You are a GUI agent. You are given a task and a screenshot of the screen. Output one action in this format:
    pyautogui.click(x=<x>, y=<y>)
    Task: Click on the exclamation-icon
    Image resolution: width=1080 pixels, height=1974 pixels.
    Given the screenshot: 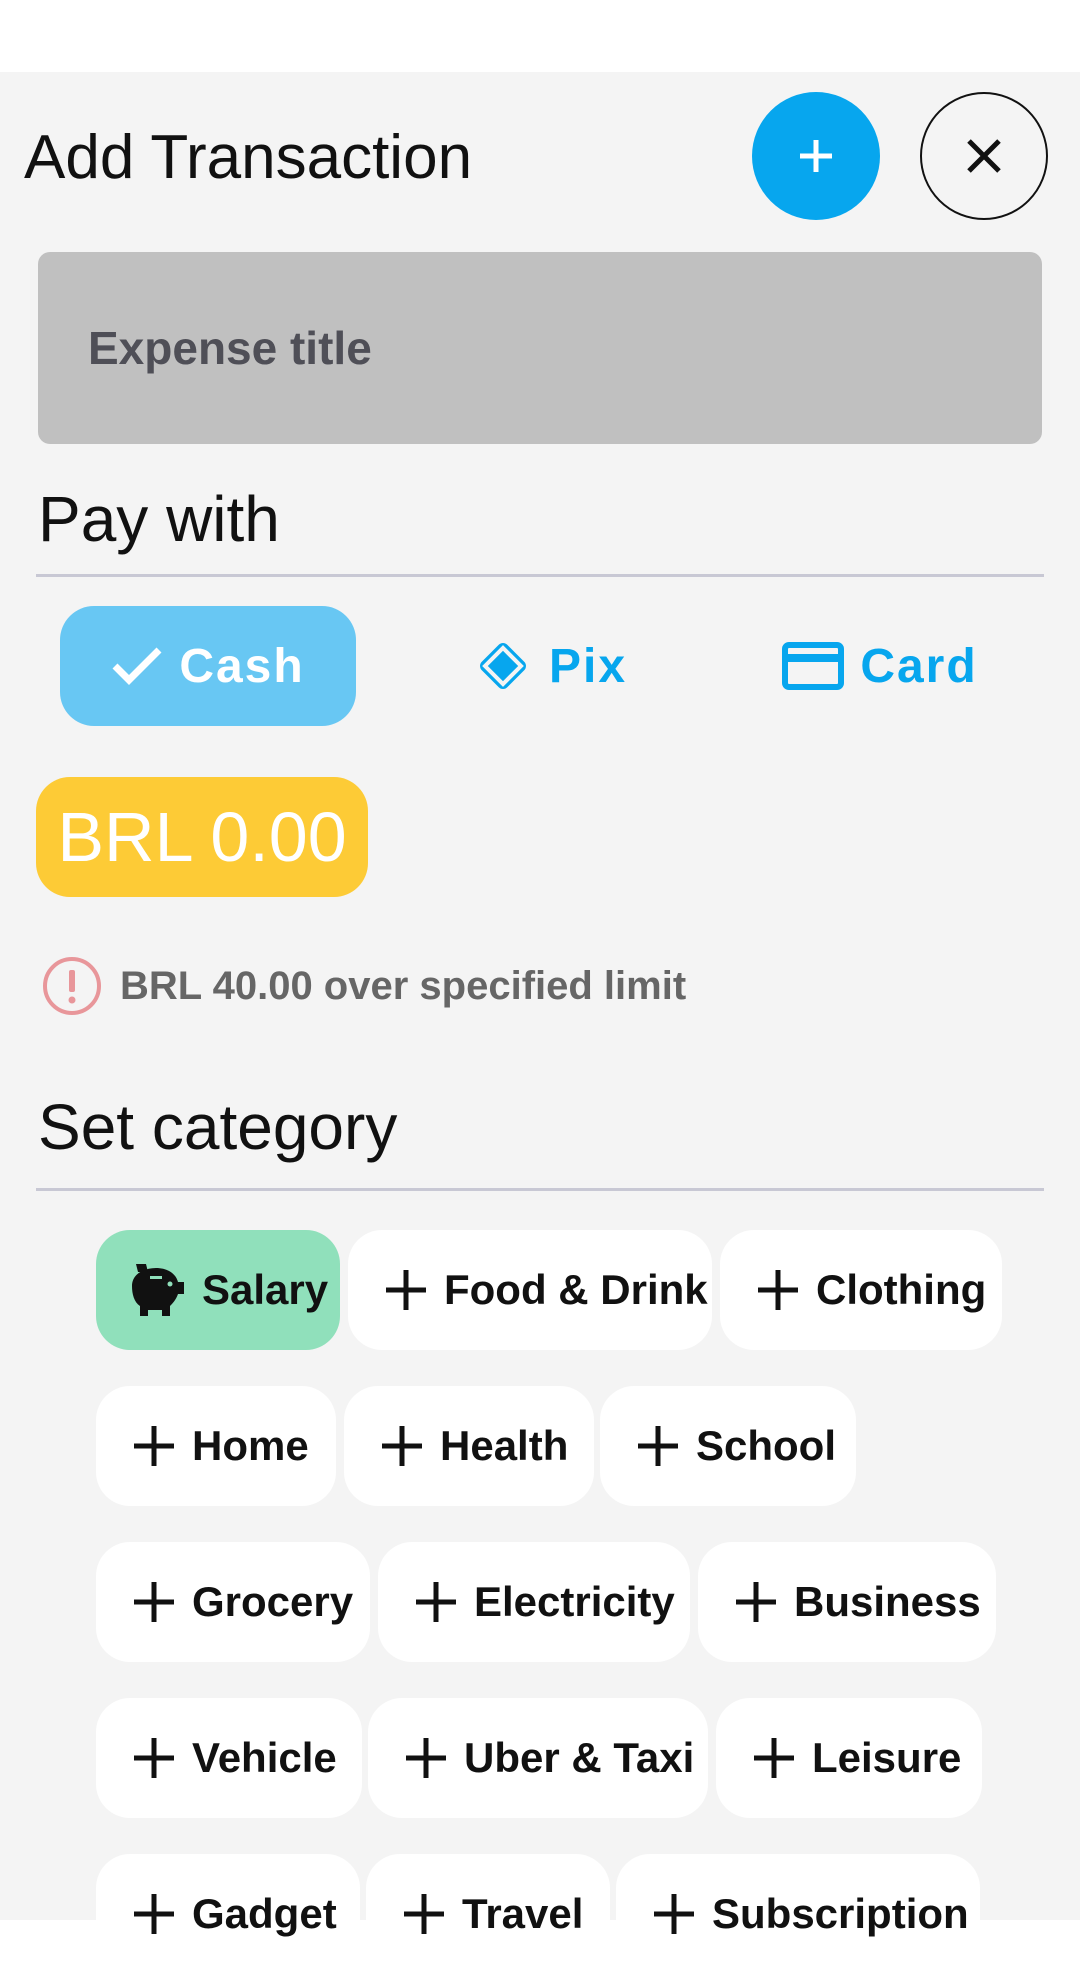 What is the action you would take?
    pyautogui.click(x=72, y=986)
    